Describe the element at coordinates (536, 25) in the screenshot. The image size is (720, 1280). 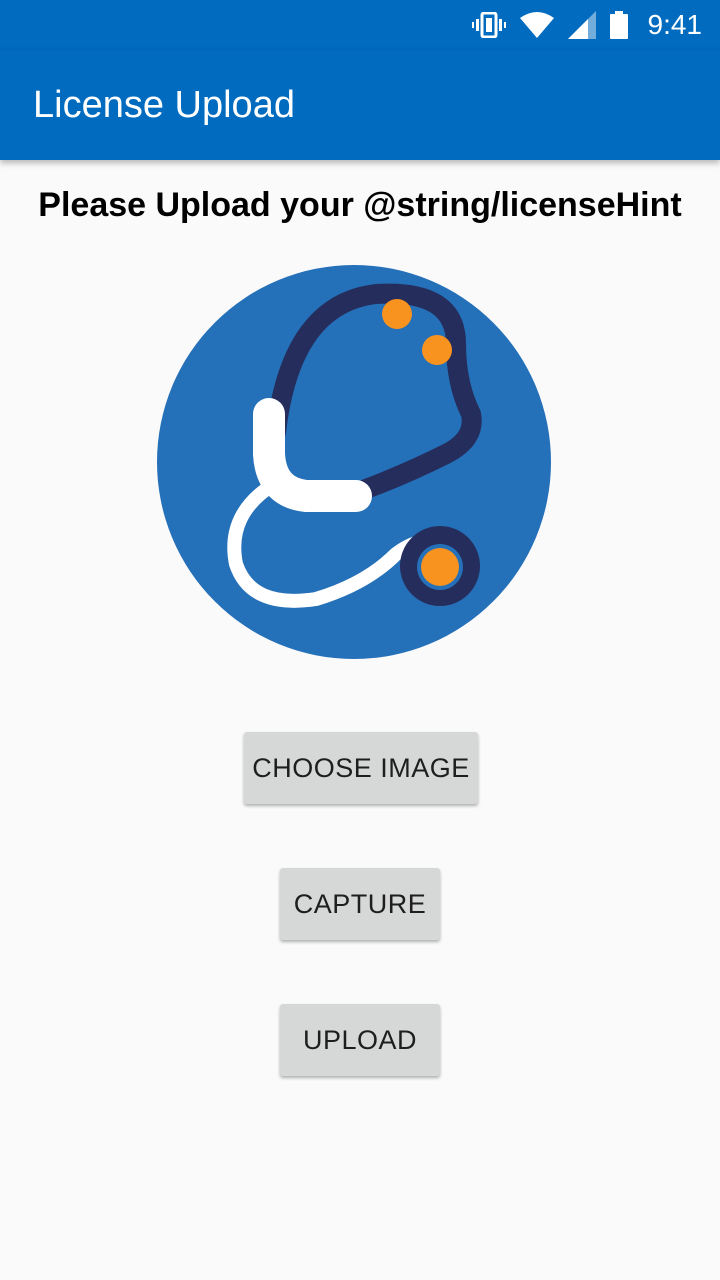
I see `wifi-icon` at that location.